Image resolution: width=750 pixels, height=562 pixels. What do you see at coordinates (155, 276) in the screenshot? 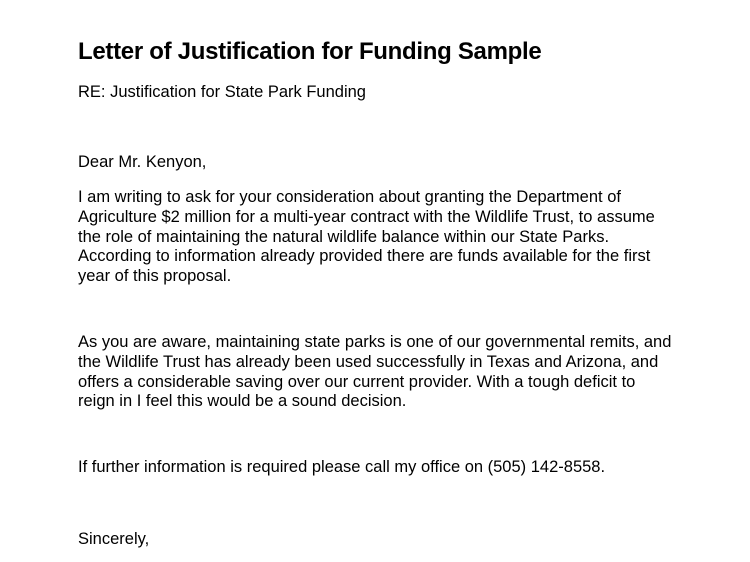
I see `paragraph-line: year of this proposal.` at bounding box center [155, 276].